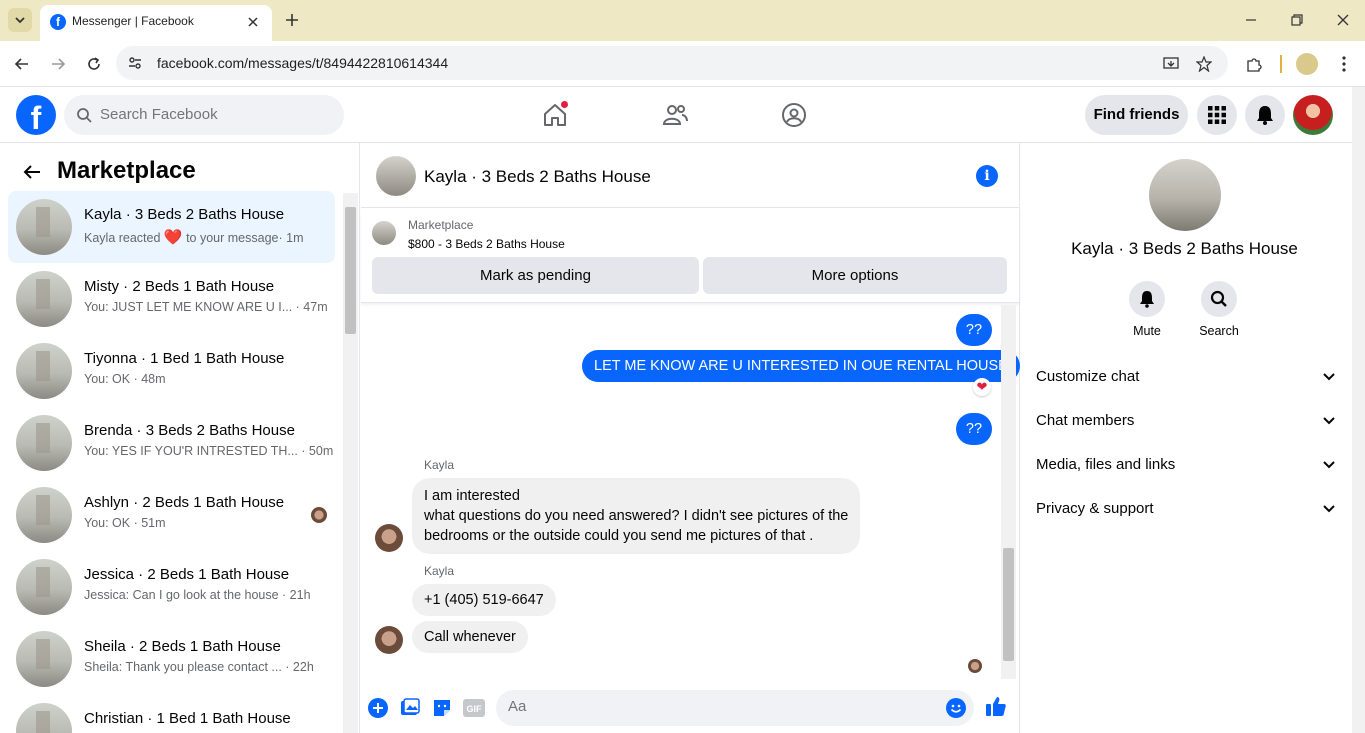 The height and width of the screenshot is (733, 1365). What do you see at coordinates (1251, 20) in the screenshot?
I see `minimize-button` at bounding box center [1251, 20].